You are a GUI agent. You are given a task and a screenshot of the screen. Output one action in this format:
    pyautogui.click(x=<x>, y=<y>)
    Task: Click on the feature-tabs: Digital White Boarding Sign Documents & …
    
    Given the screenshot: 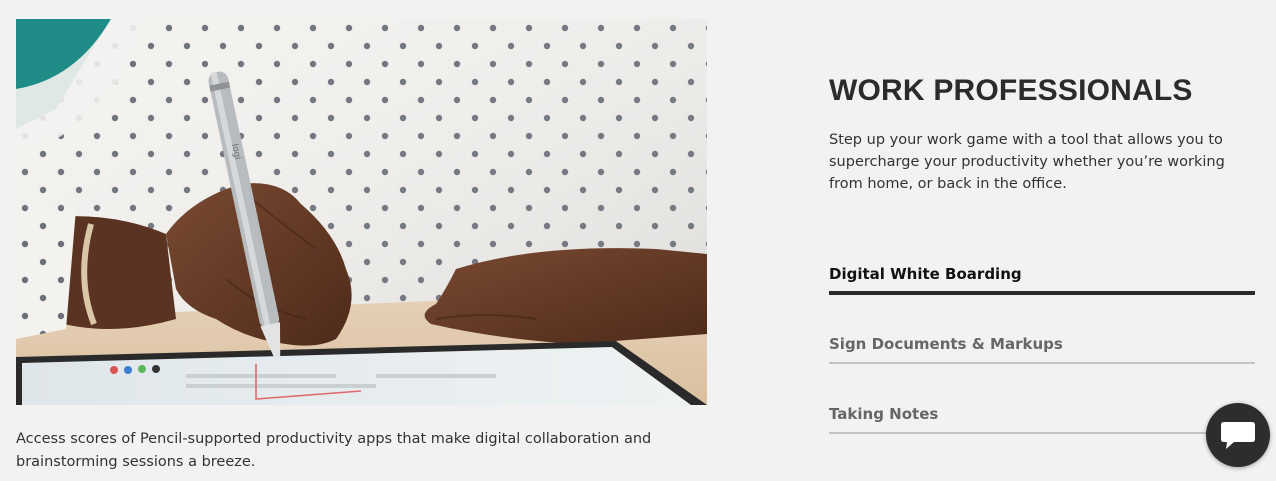 What is the action you would take?
    pyautogui.click(x=1042, y=363)
    